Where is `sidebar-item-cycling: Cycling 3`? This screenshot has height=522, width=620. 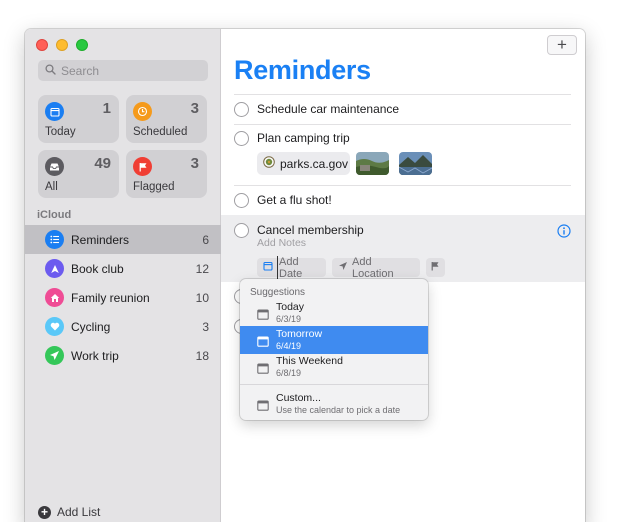 sidebar-item-cycling: Cycling 3 is located at coordinates (123, 326).